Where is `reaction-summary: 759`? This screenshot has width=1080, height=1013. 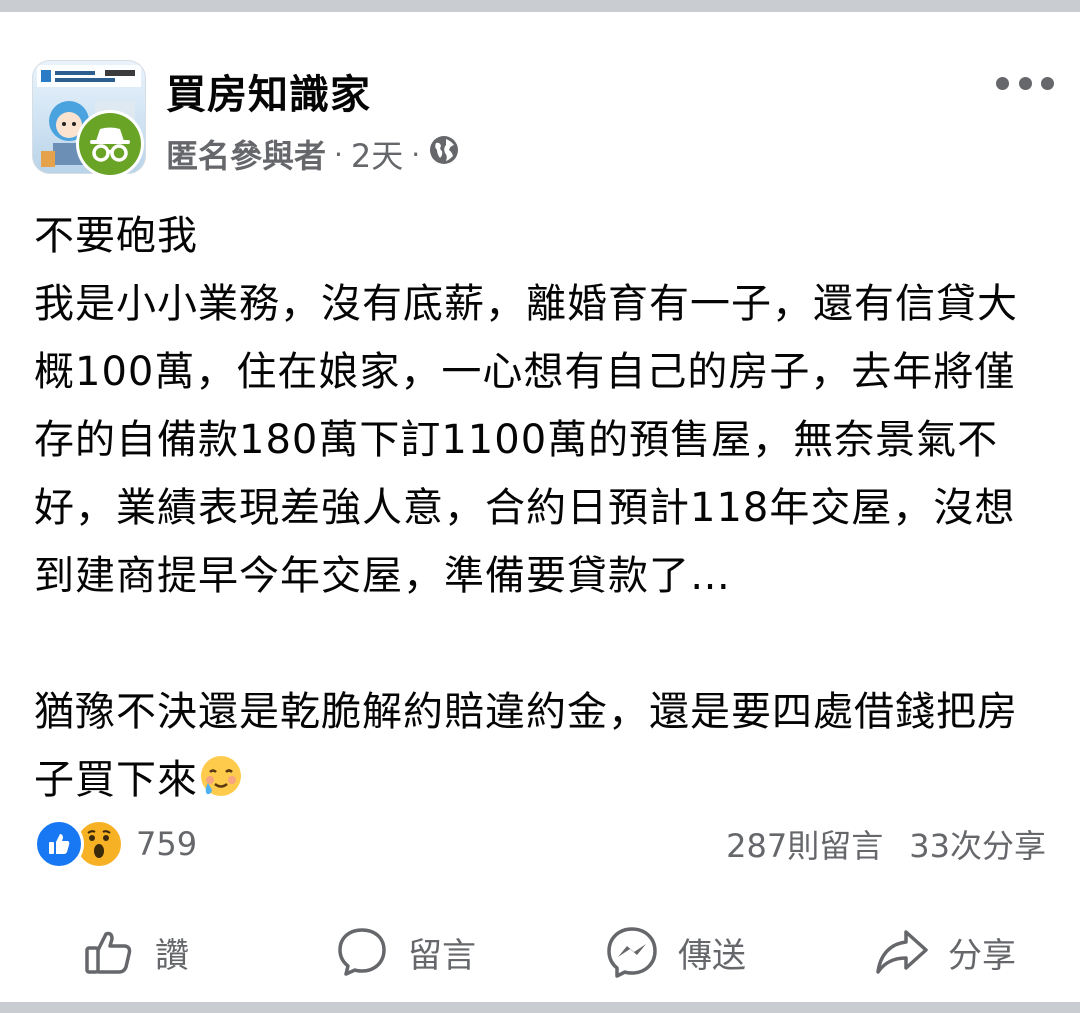
reaction-summary: 759 is located at coordinates (115, 844).